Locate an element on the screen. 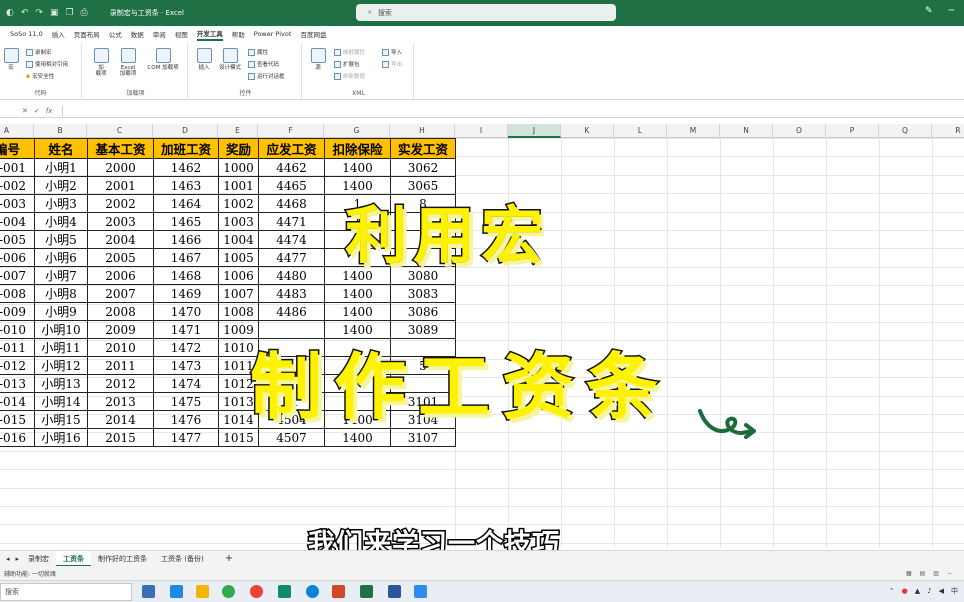 The width and height of the screenshot is (964, 602). table-cell: -012 is located at coordinates (17, 365).